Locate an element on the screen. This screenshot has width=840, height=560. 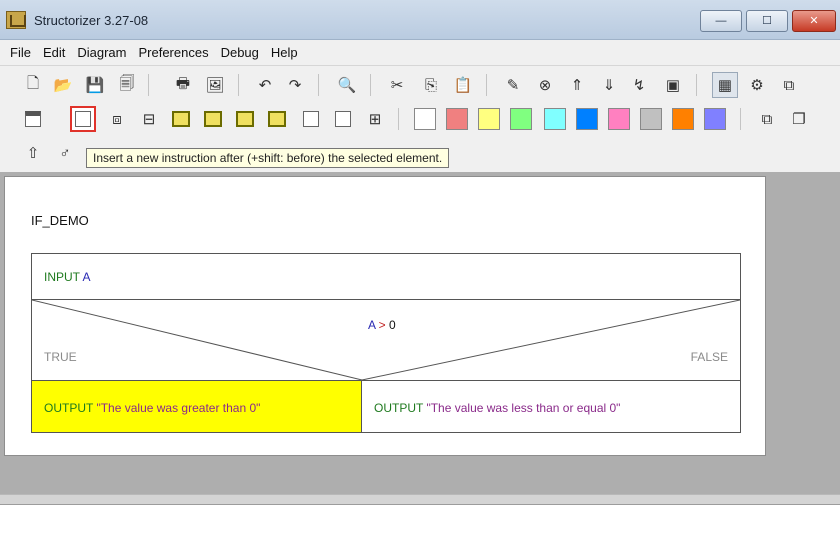
alternative-condition: A > 0 TRUE FALSE is located at coordinates (386, 340).